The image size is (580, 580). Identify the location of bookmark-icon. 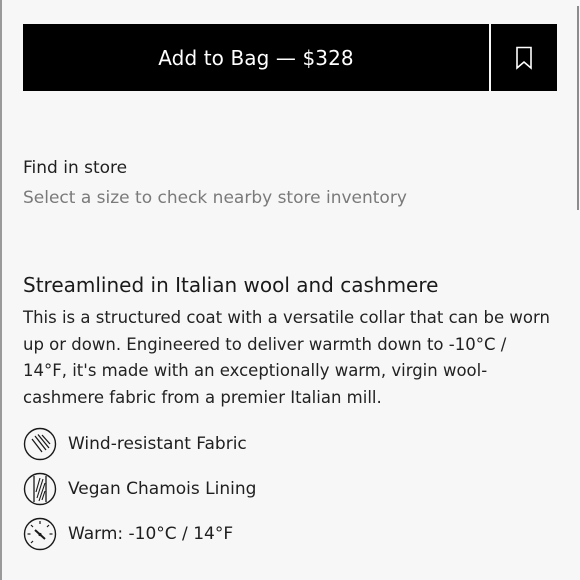
(524, 58).